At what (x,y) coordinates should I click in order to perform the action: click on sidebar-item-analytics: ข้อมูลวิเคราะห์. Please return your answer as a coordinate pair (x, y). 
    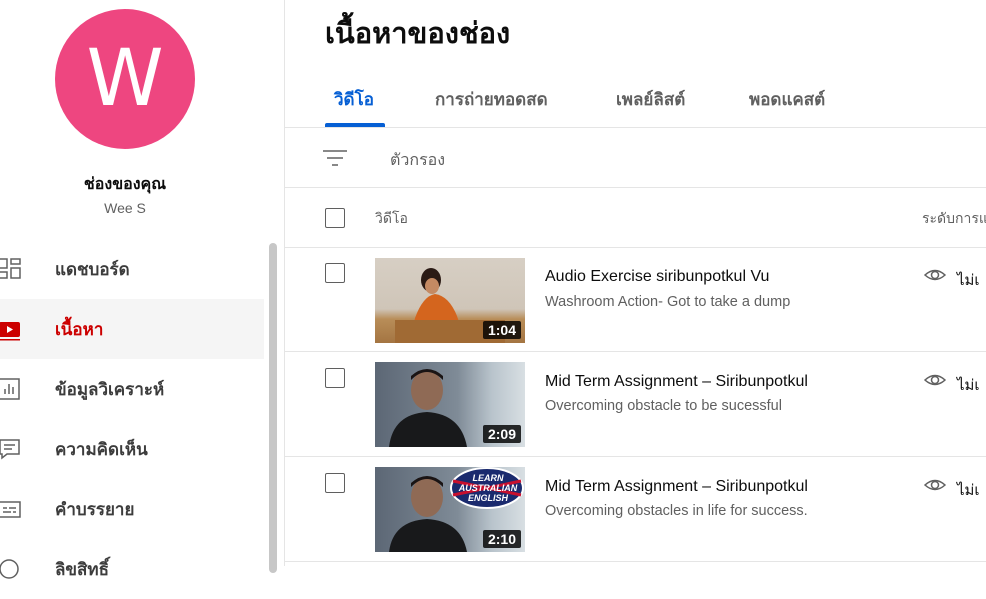
    Looking at the image, I should click on (132, 389).